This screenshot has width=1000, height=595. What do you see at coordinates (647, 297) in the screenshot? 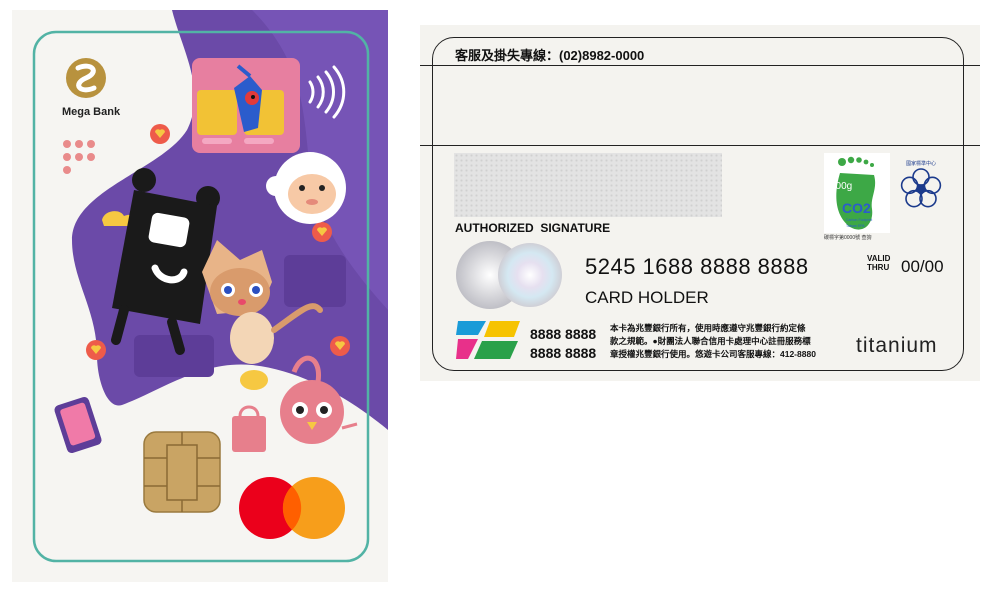
I see `card-holder-name: CARD HOLDER` at bounding box center [647, 297].